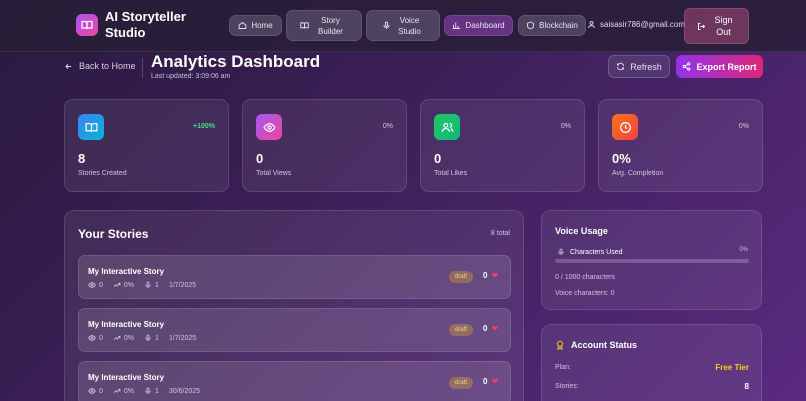  Describe the element at coordinates (409, 25) in the screenshot. I see `nav-voice-studio-label: Voice Studio` at that location.